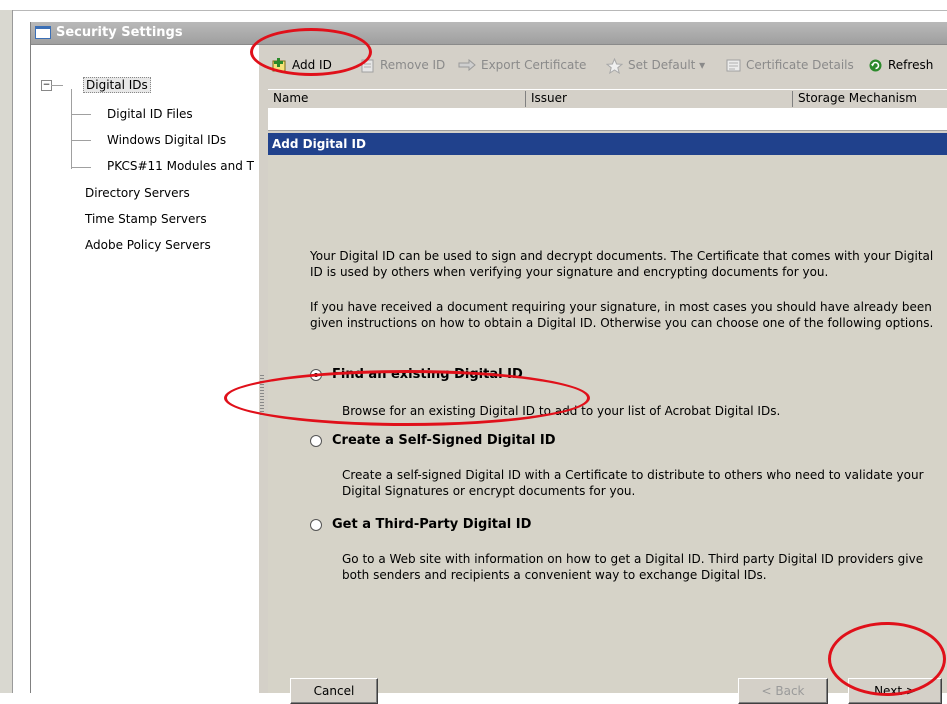 The image size is (947, 704). I want to click on tree-item-windows-digital-ids: Windows Digital IDs, so click(166, 140).